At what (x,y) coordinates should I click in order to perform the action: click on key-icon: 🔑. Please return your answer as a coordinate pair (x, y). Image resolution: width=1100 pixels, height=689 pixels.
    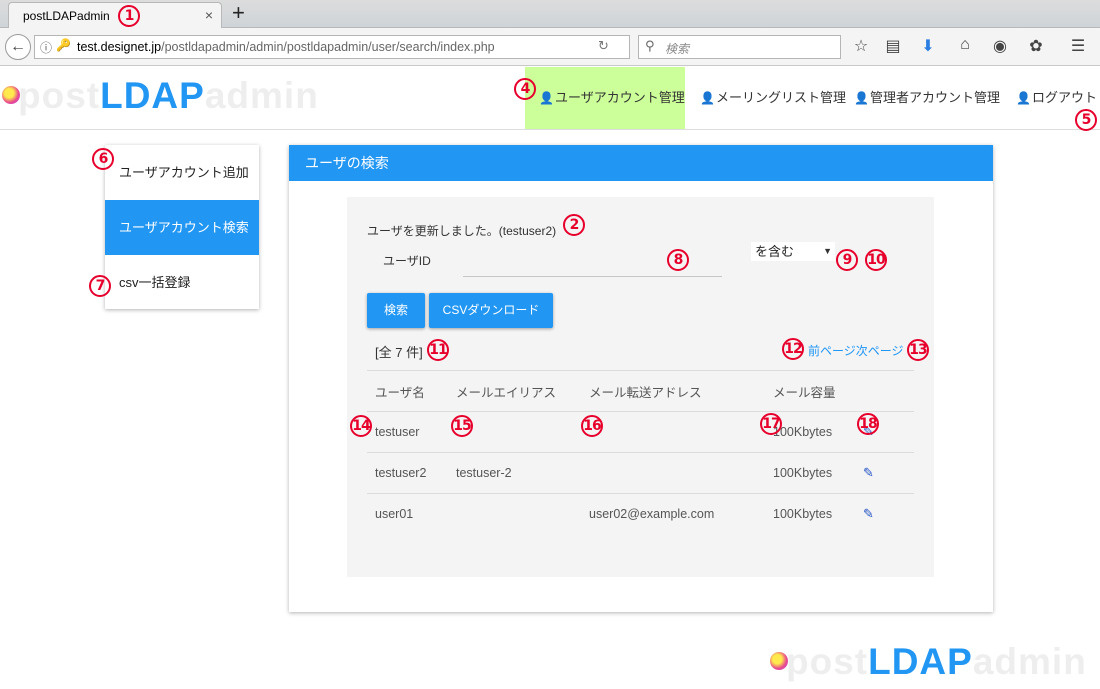
    Looking at the image, I should click on (63, 45).